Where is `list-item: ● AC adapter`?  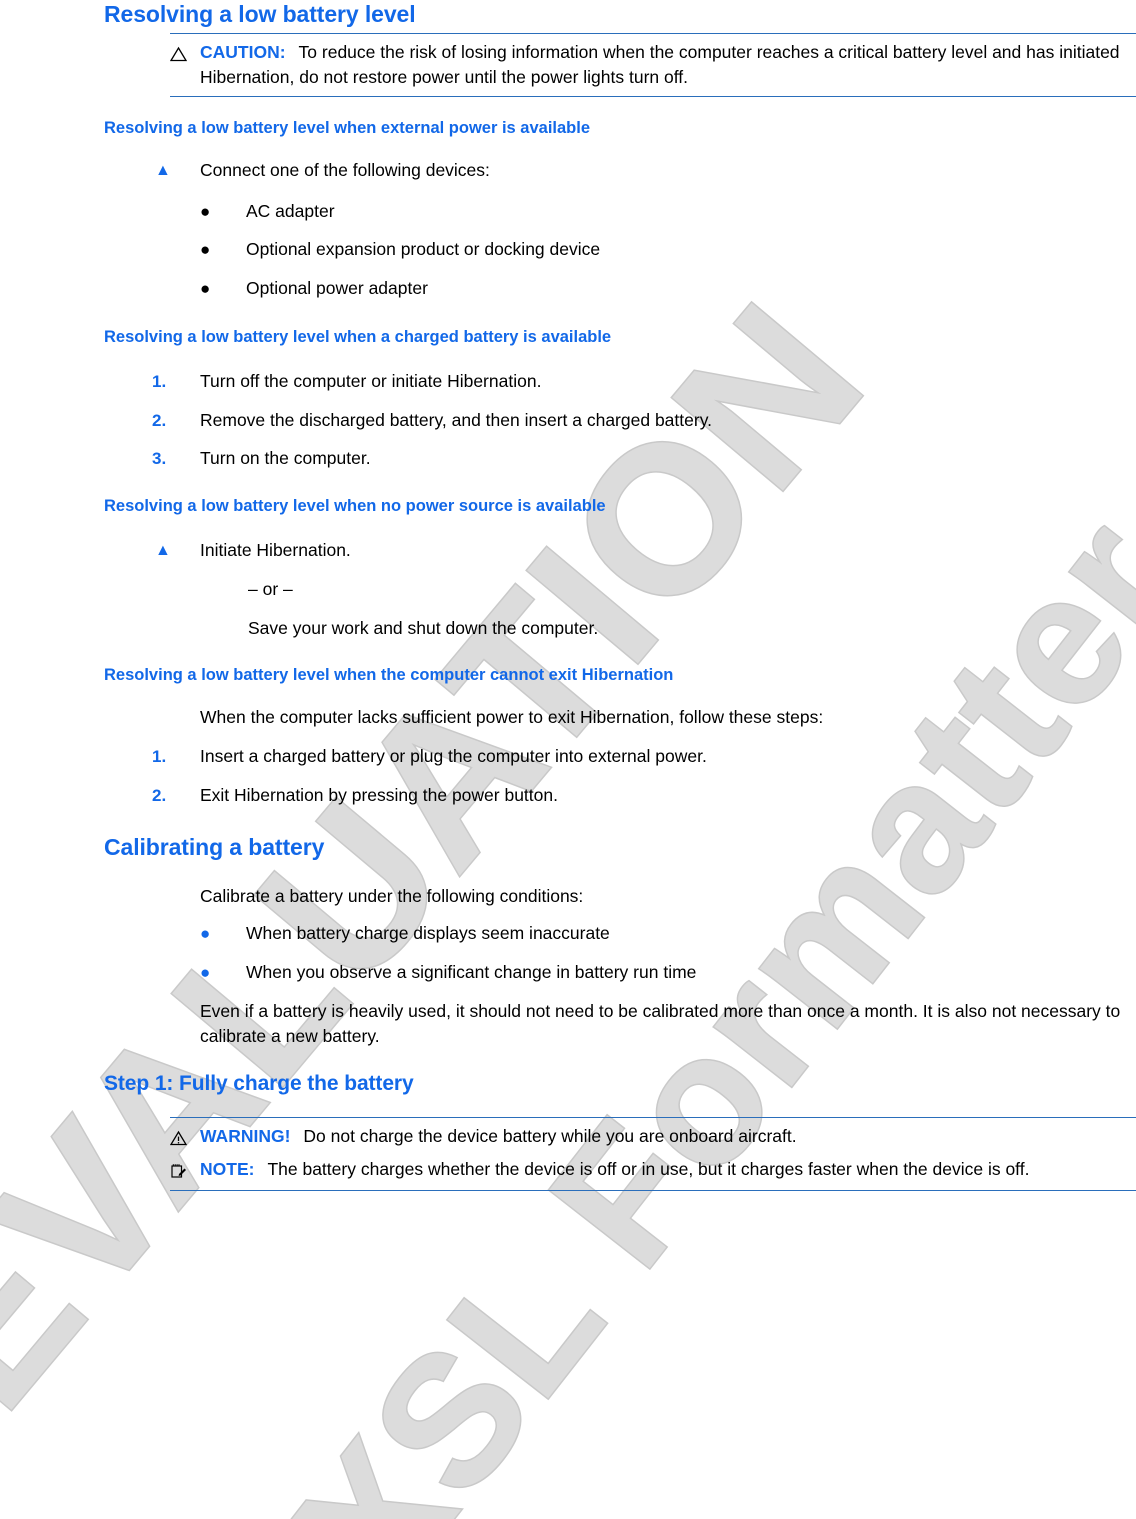
list-item: ● AC adapter is located at coordinates (630, 211).